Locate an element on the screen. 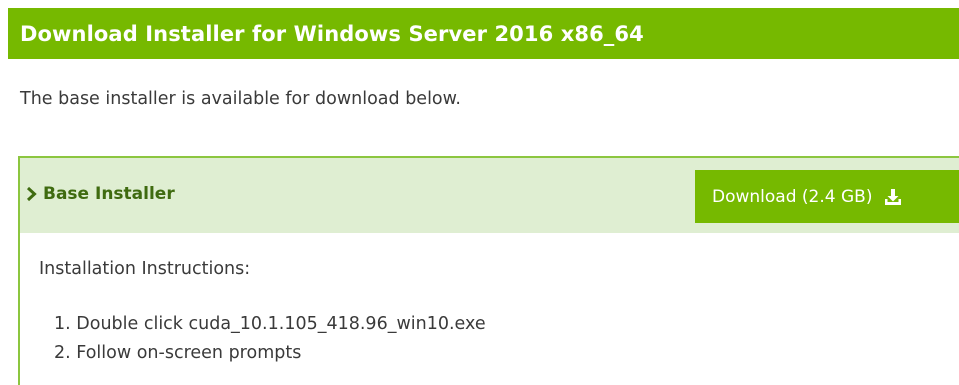 This screenshot has height=385, width=959. instructions-title: Installation Instructions: is located at coordinates (145, 269).